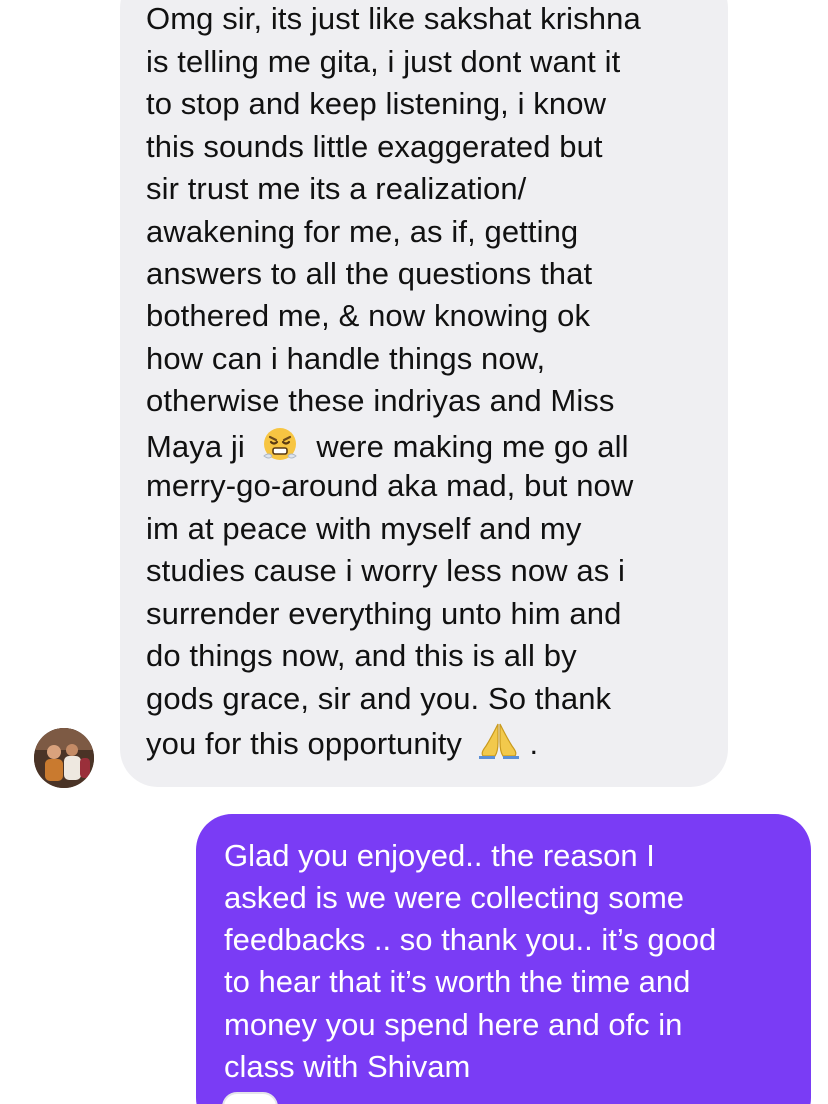 The height and width of the screenshot is (1104, 828). Describe the element at coordinates (383, 61) in the screenshot. I see `message-line: is telling me gita, i just dont want it` at that location.